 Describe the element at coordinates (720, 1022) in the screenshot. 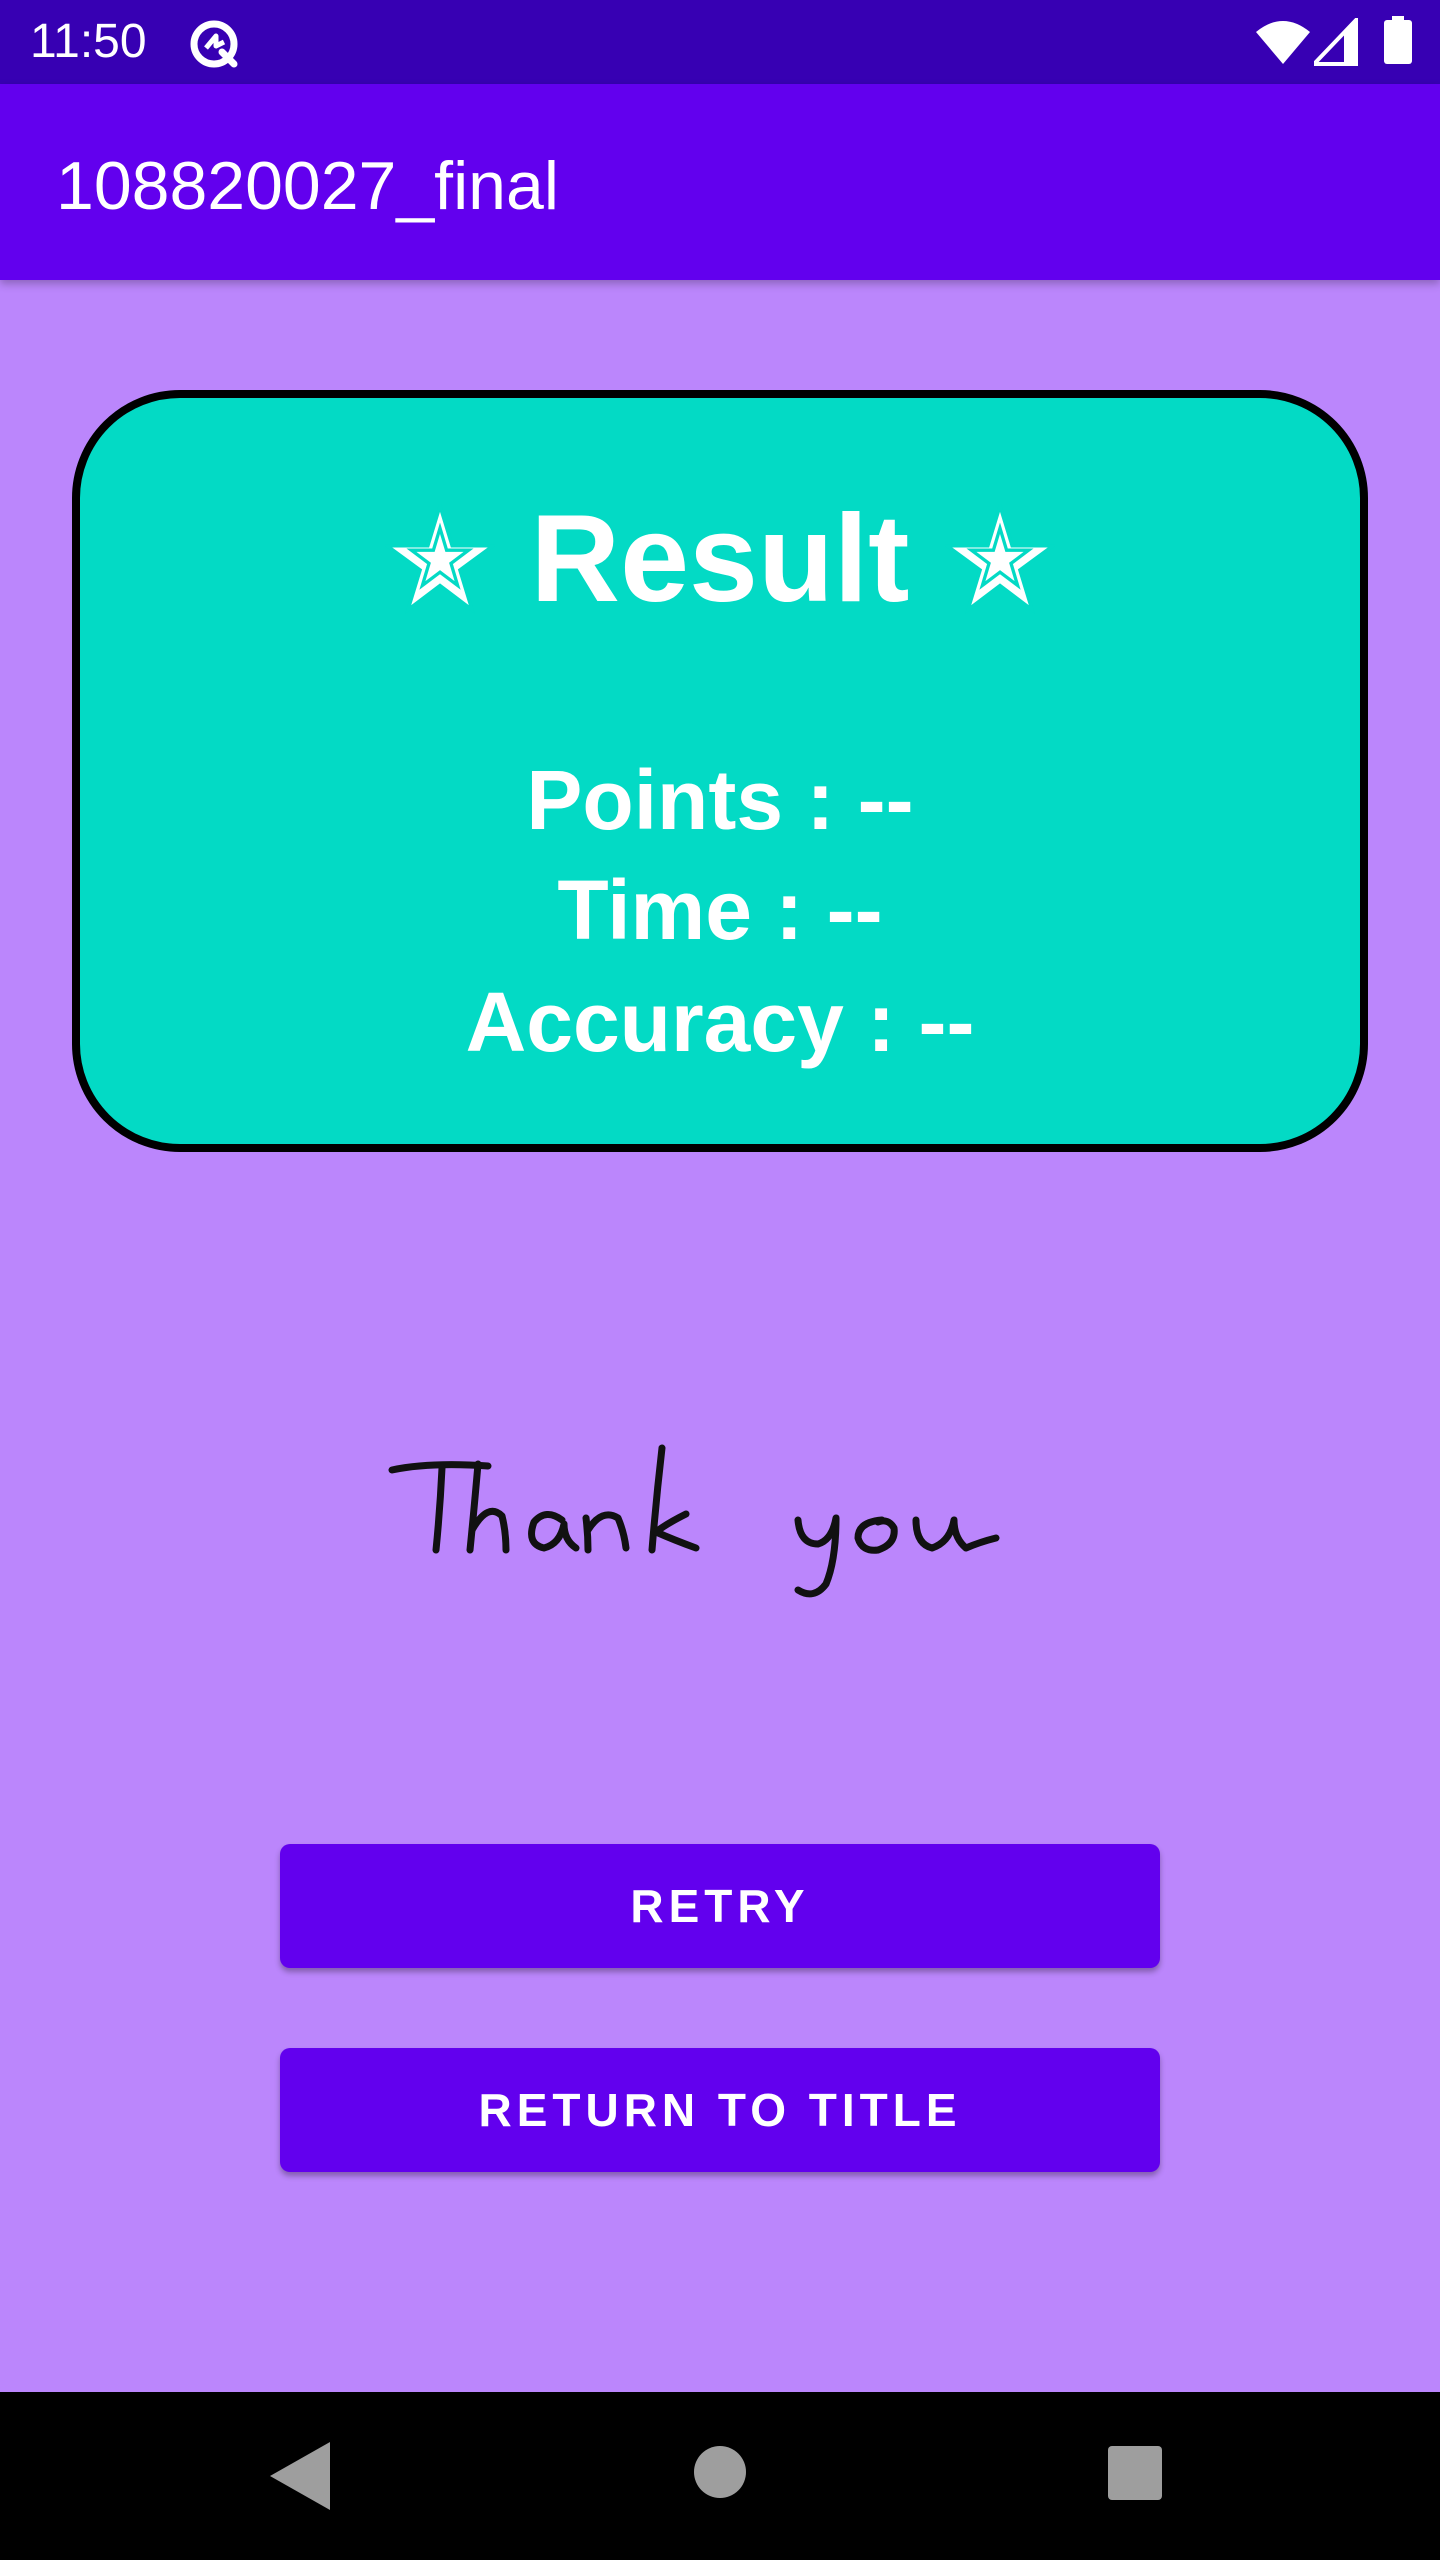

I see `accuracy-value: Accuracy : --` at that location.